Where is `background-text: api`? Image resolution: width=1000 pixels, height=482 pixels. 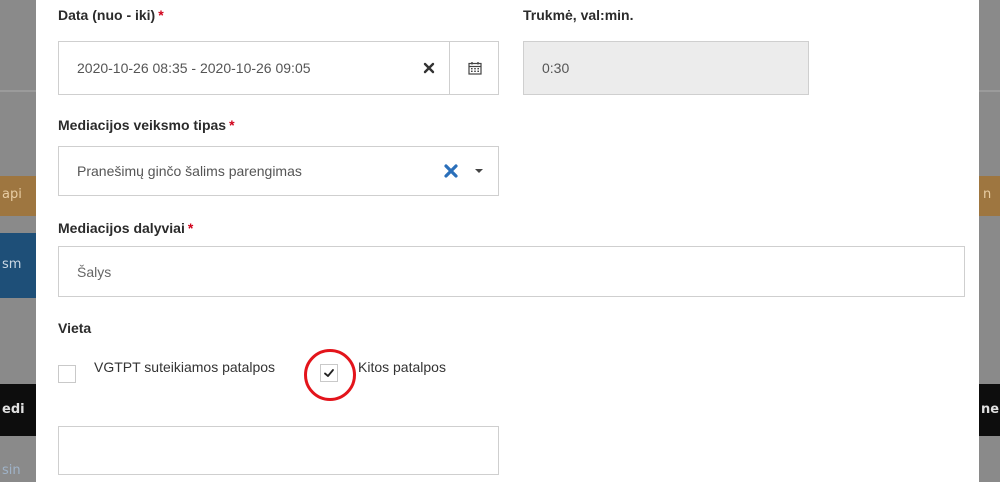
background-text: api is located at coordinates (12, 194).